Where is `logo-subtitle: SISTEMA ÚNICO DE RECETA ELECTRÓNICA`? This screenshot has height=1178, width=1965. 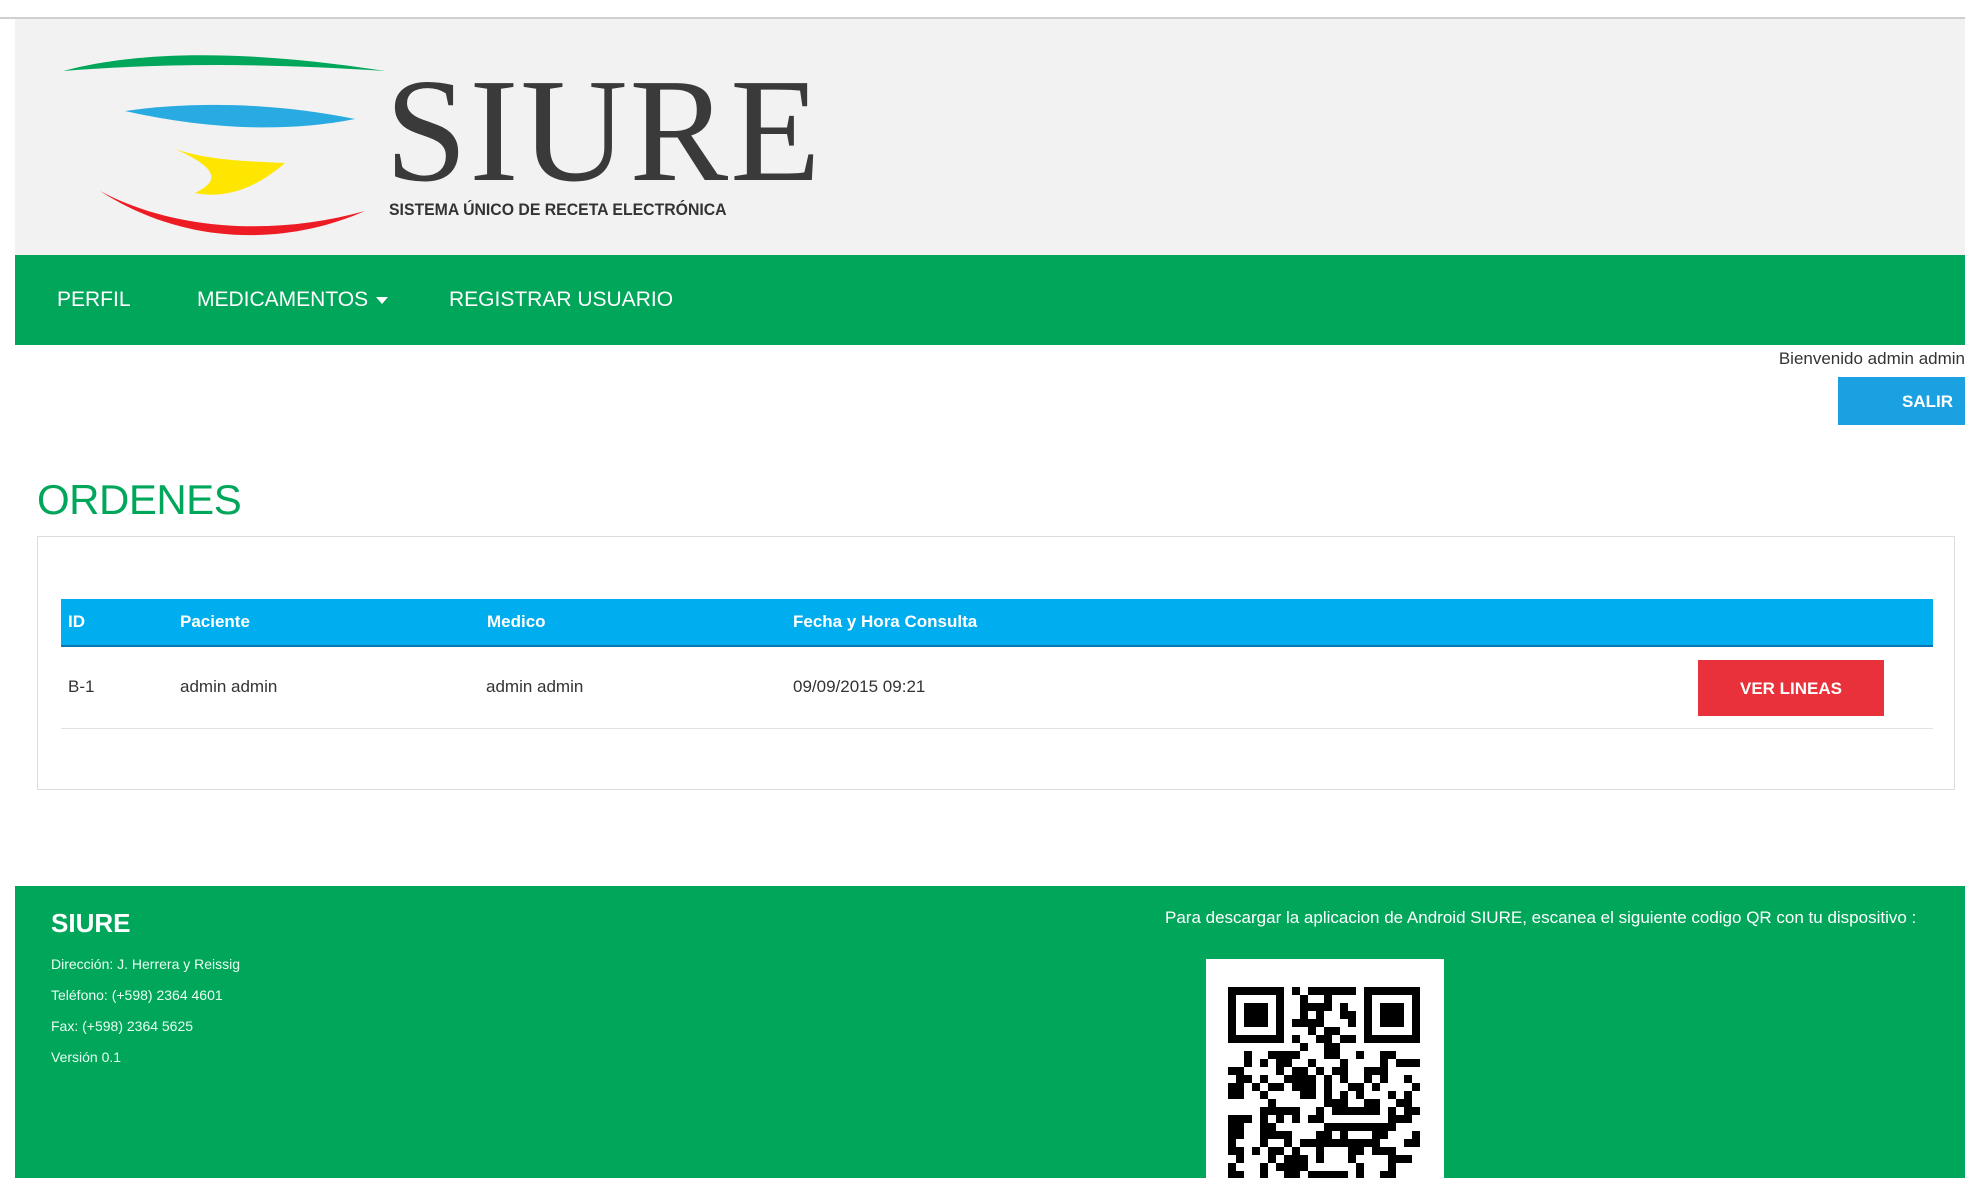
logo-subtitle: SISTEMA ÚNICO DE RECETA ELECTRÓNICA is located at coordinates (558, 209).